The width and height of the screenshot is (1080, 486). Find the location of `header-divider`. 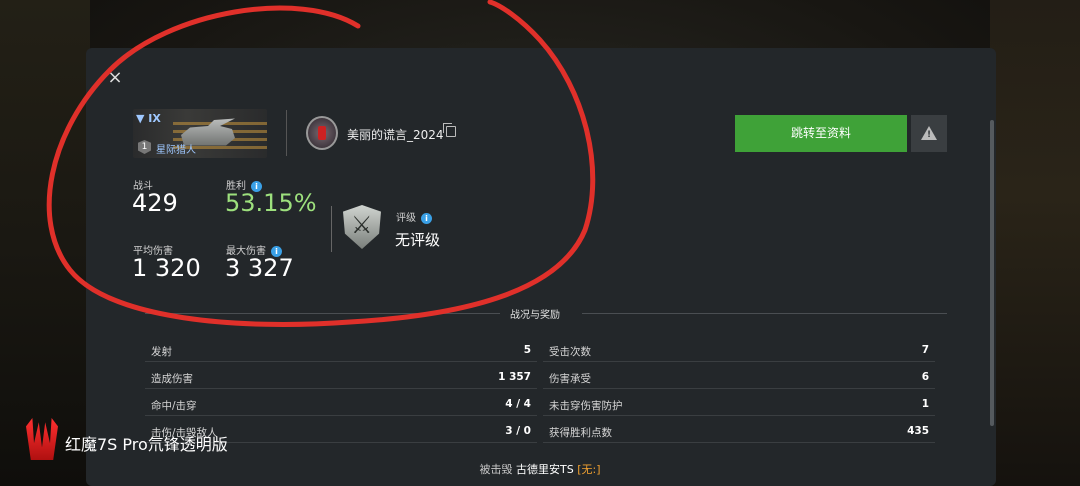

header-divider is located at coordinates (286, 133).